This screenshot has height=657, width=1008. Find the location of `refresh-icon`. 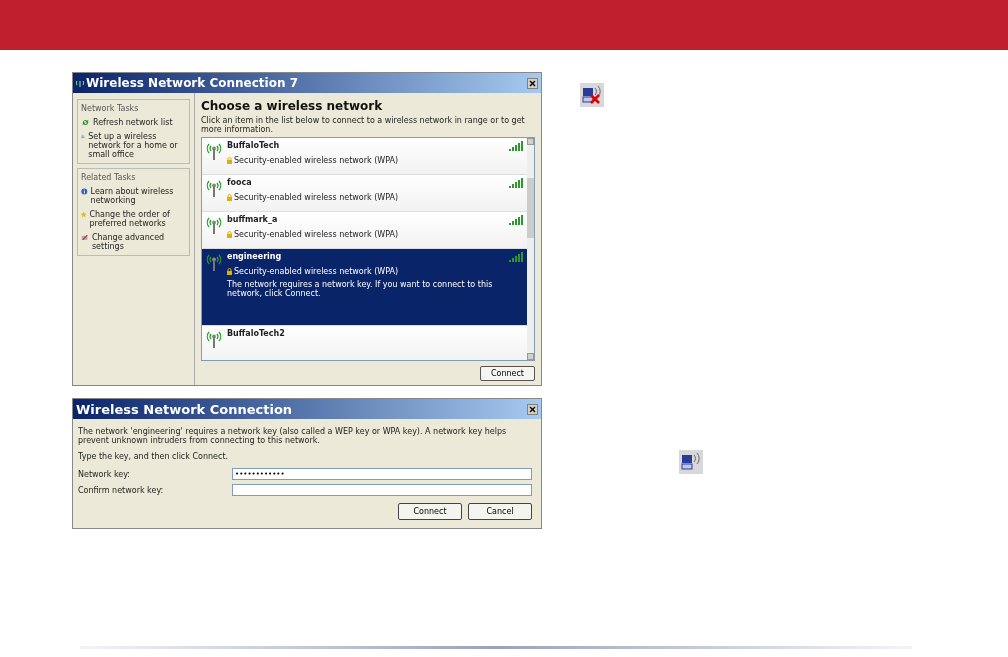

refresh-icon is located at coordinates (85, 122).